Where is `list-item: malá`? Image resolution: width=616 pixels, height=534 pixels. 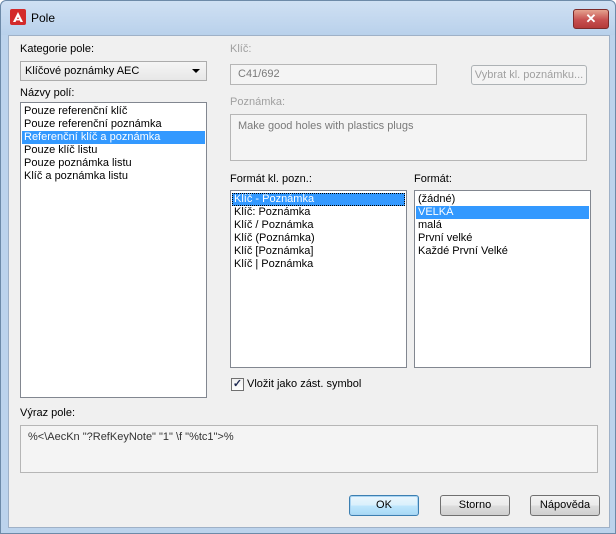 list-item: malá is located at coordinates (502, 225).